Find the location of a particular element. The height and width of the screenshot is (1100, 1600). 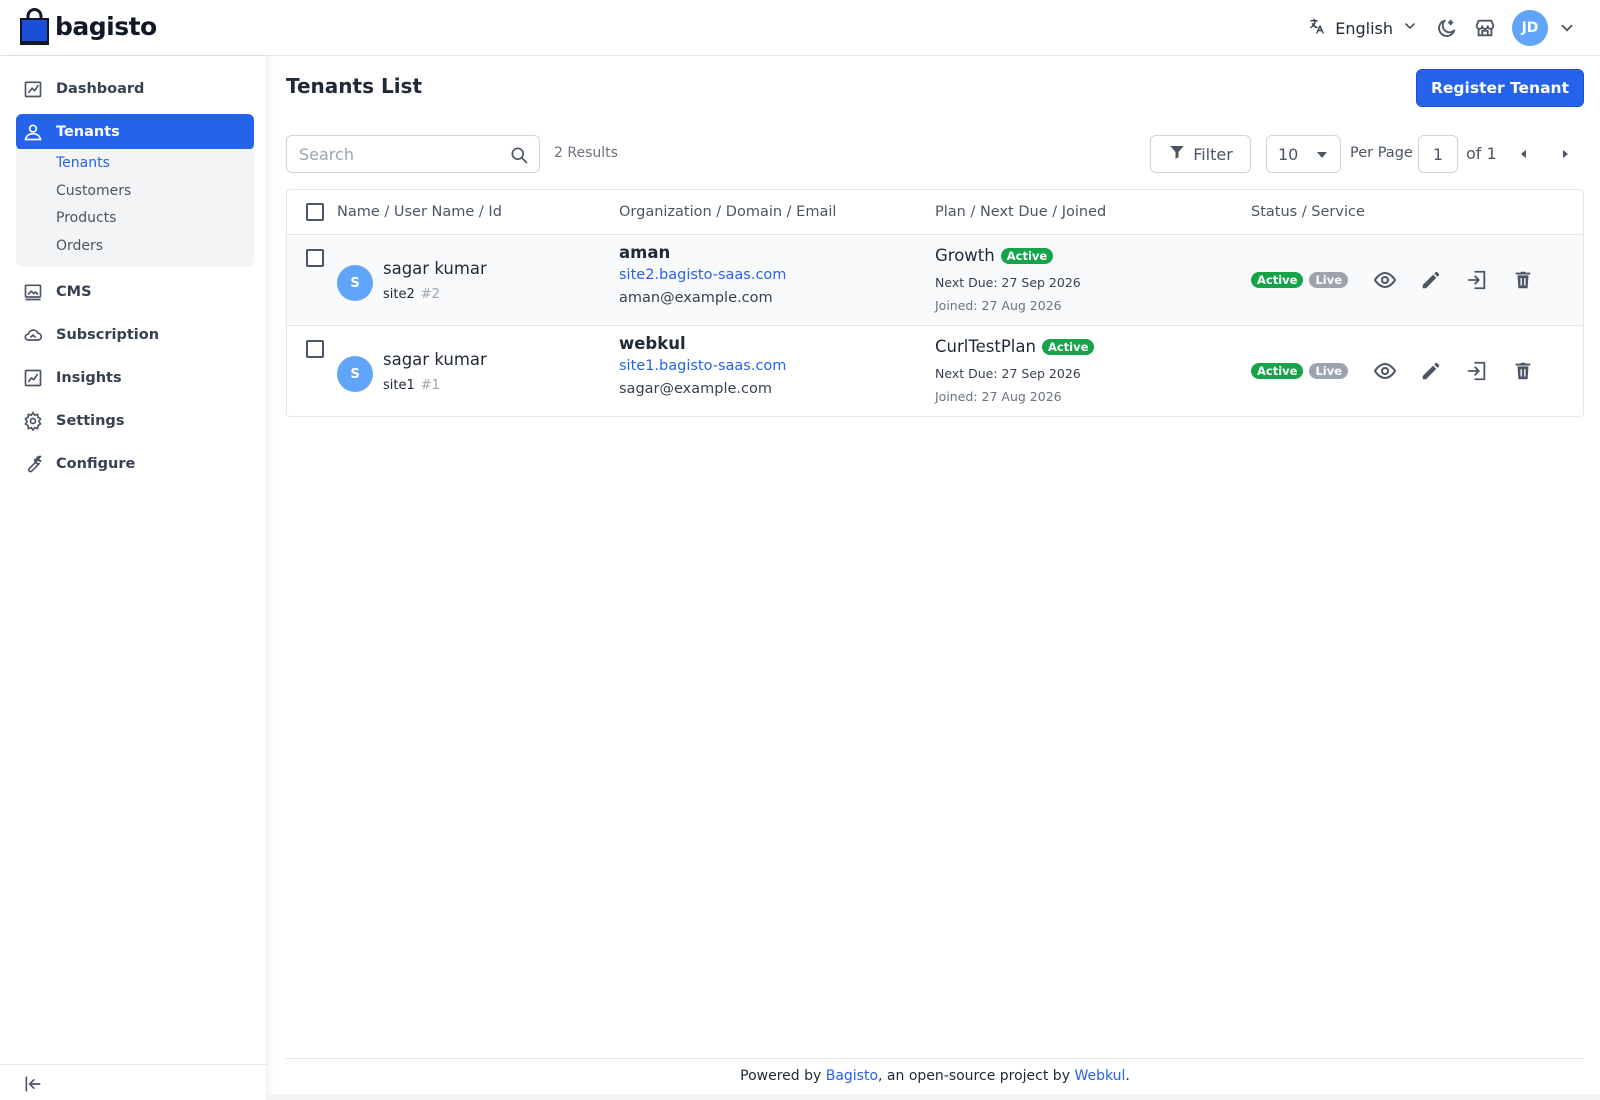

tenant-id: #1 is located at coordinates (430, 385).